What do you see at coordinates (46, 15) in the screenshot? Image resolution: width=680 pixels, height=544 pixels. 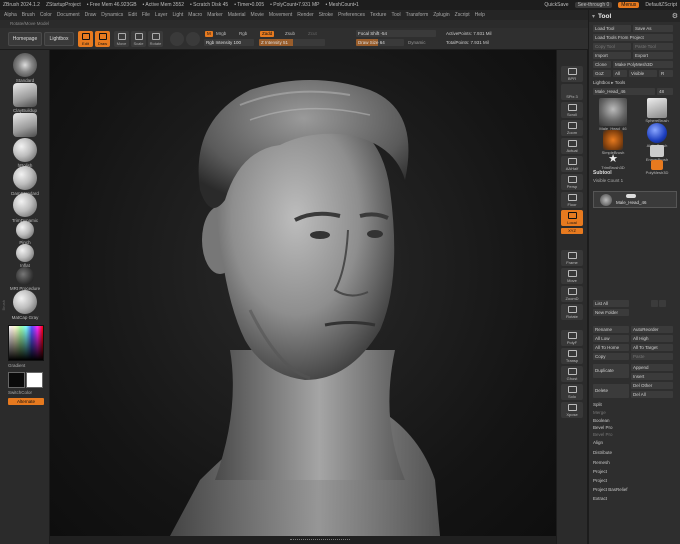 I see `menu-color: Color` at bounding box center [46, 15].